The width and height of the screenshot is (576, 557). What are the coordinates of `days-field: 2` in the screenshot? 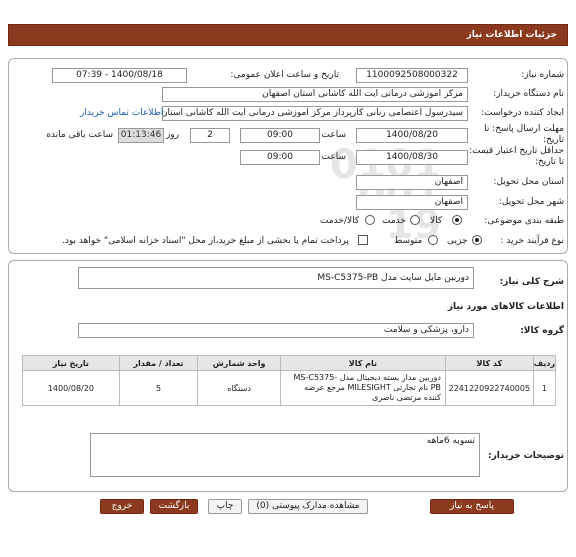 It's located at (210, 135).